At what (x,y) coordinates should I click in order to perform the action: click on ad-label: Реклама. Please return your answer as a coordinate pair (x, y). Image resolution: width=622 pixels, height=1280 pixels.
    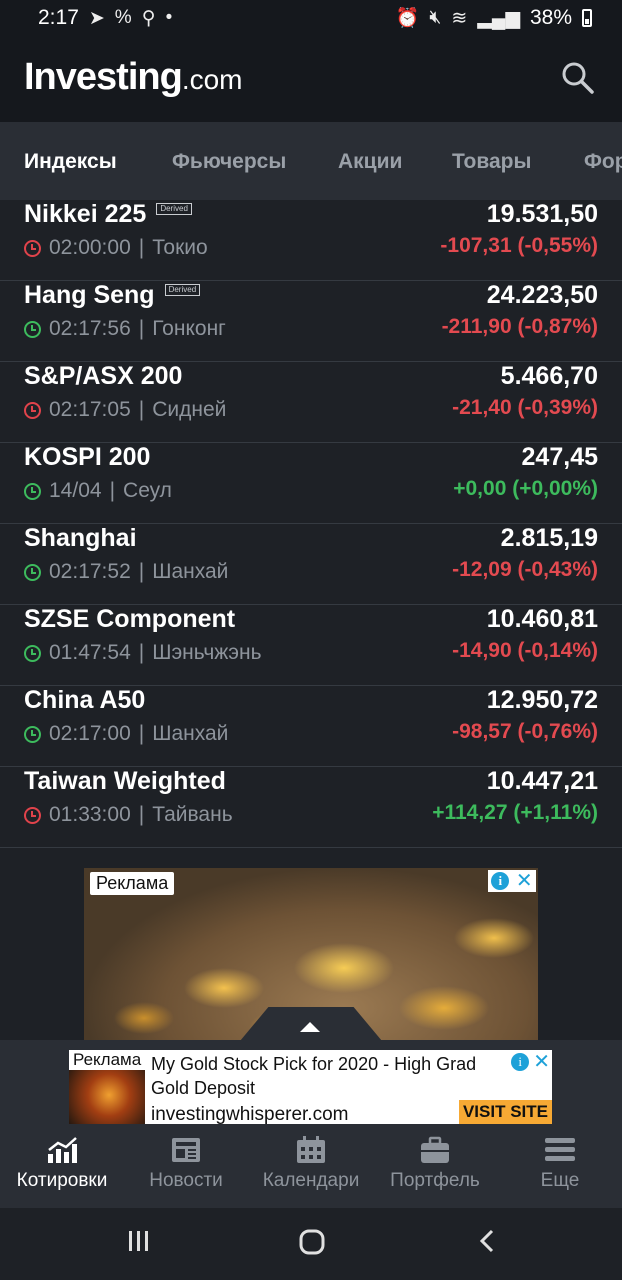
    Looking at the image, I should click on (132, 883).